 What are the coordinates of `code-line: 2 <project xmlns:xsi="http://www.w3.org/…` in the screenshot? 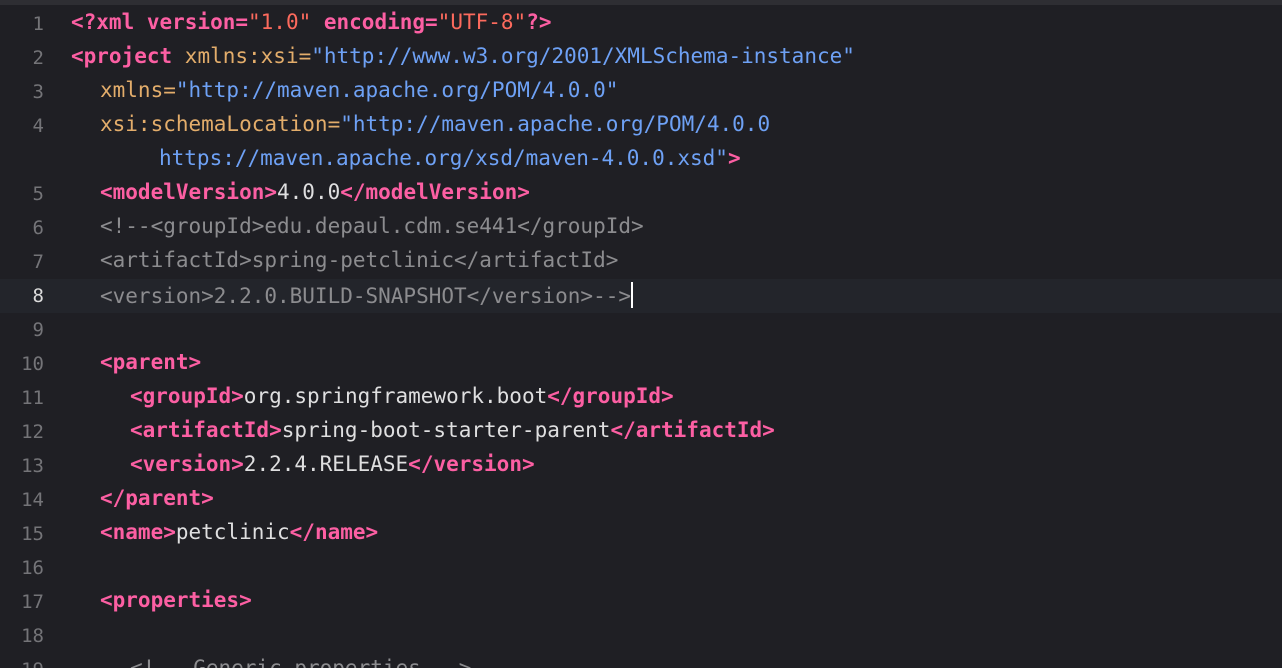 It's located at (641, 58).